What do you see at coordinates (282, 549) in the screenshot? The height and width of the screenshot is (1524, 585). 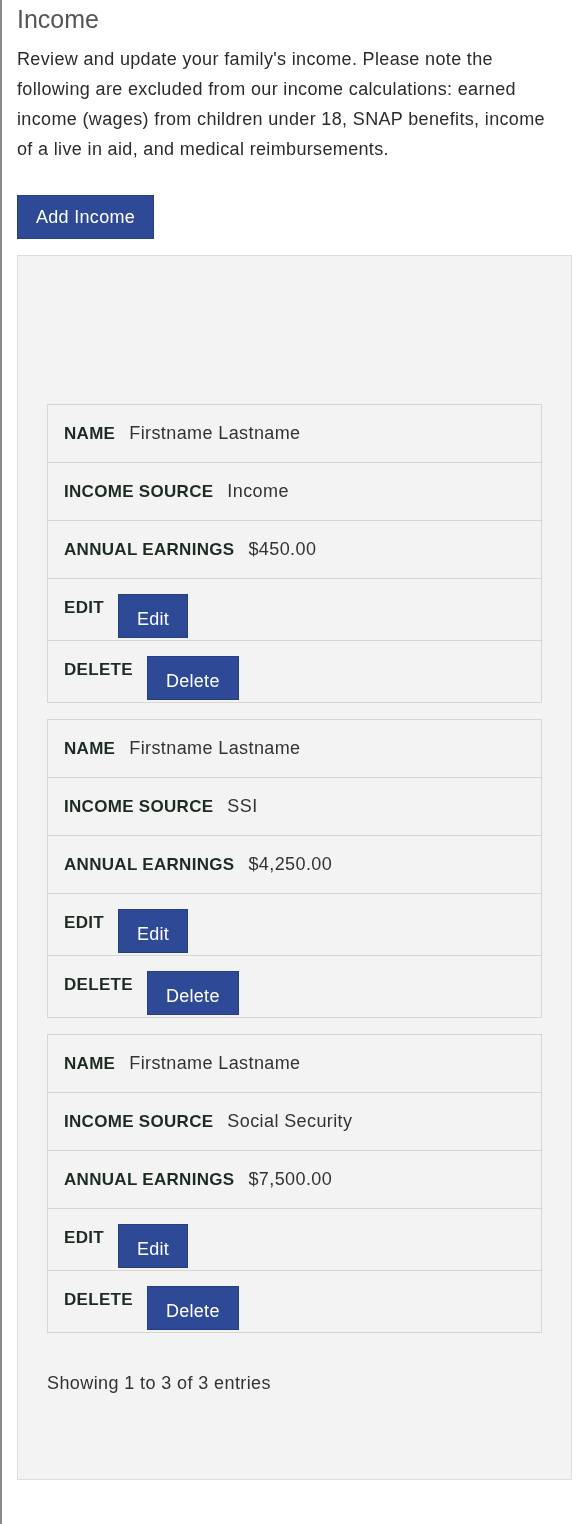 I see `field-value: $450.00` at bounding box center [282, 549].